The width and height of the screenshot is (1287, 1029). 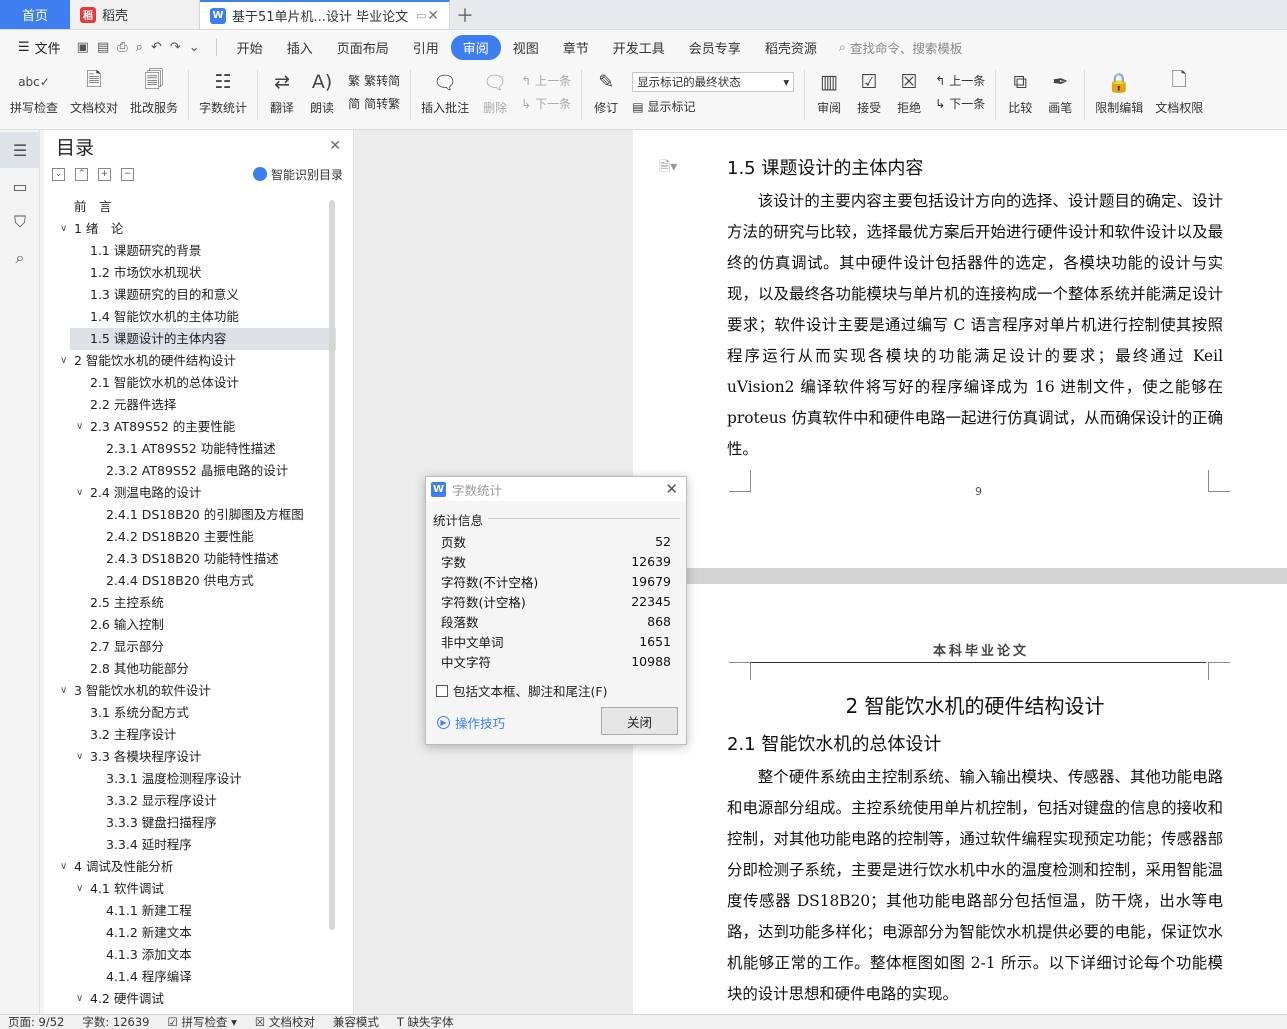 What do you see at coordinates (960, 80) in the screenshot?
I see `prev-change-button: ↰ 上一条` at bounding box center [960, 80].